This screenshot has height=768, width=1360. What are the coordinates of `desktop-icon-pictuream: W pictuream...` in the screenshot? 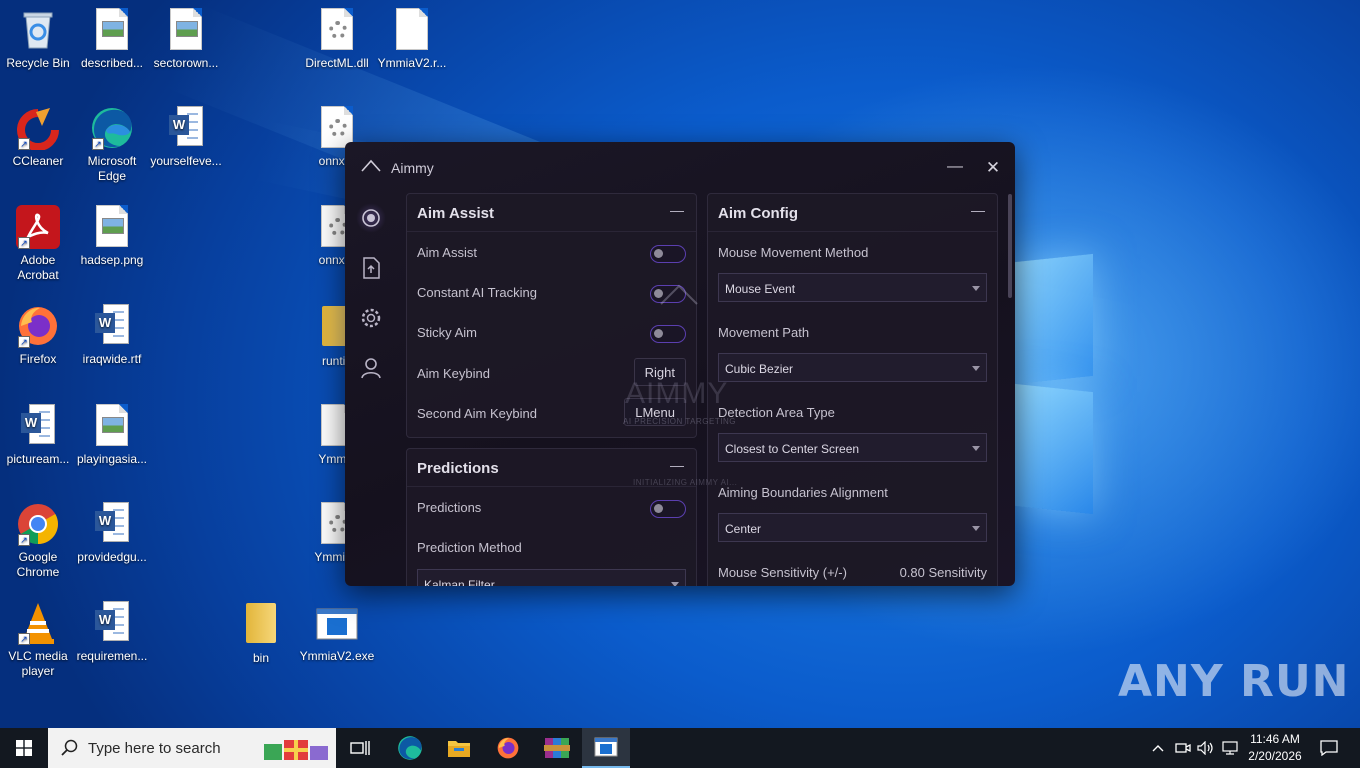 It's located at (38, 435).